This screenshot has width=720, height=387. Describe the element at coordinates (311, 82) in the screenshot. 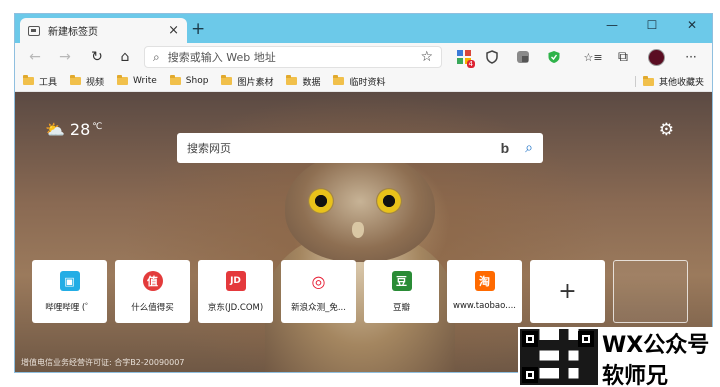

I see `bookmark-label: 数据` at that location.